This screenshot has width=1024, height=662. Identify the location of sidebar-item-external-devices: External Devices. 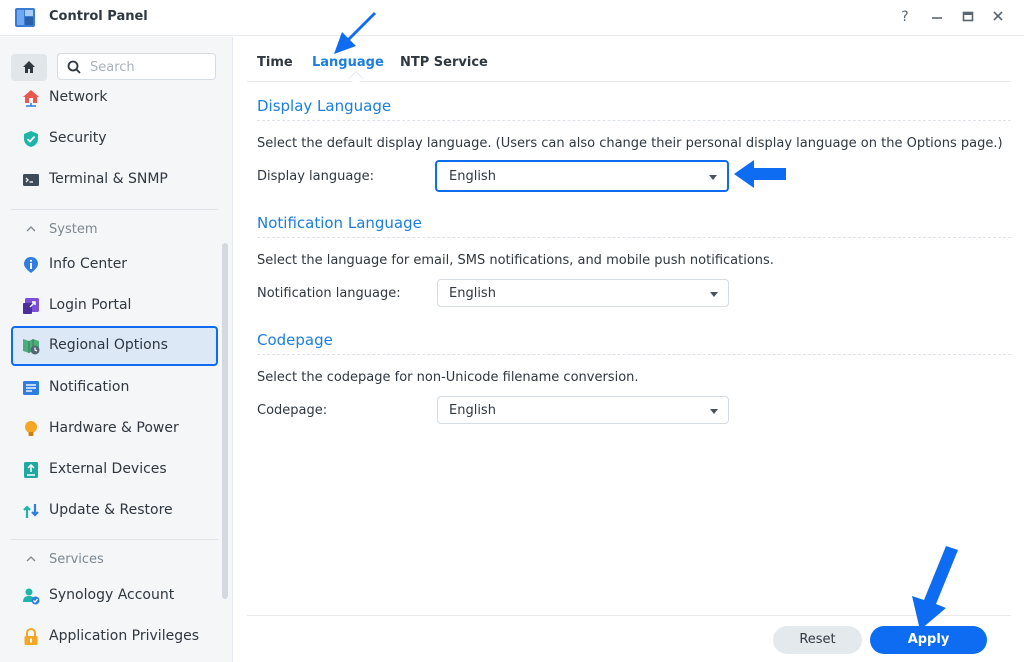
(114, 470).